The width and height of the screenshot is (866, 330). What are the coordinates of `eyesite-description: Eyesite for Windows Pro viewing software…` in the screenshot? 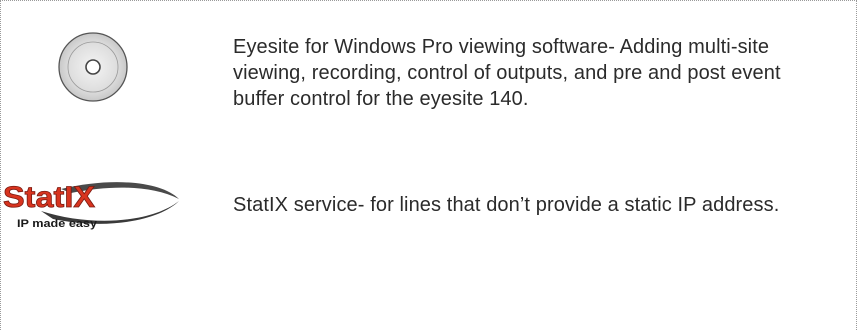 It's located at (507, 73).